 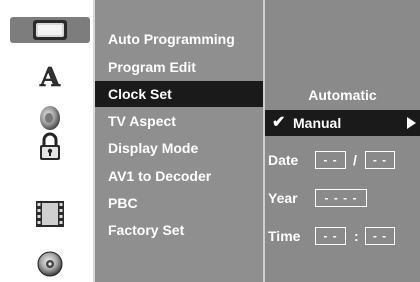 I want to click on film-icon, so click(x=50, y=214).